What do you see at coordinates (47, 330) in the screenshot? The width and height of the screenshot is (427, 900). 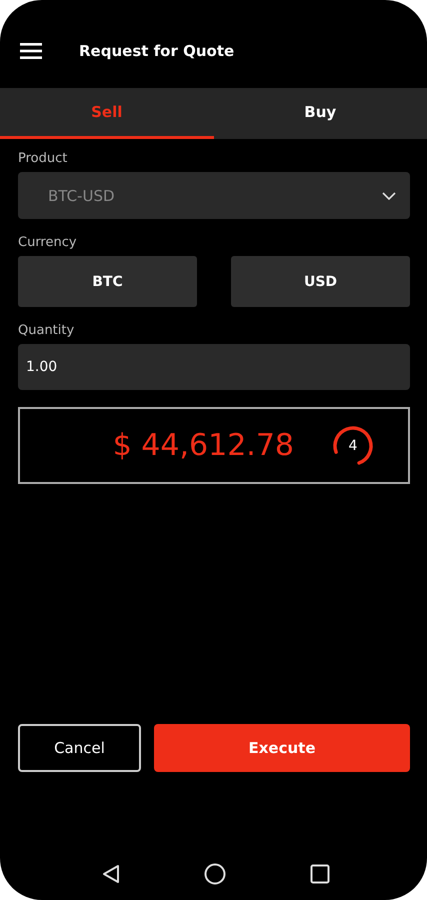 I see `field-label: Quantity` at bounding box center [47, 330].